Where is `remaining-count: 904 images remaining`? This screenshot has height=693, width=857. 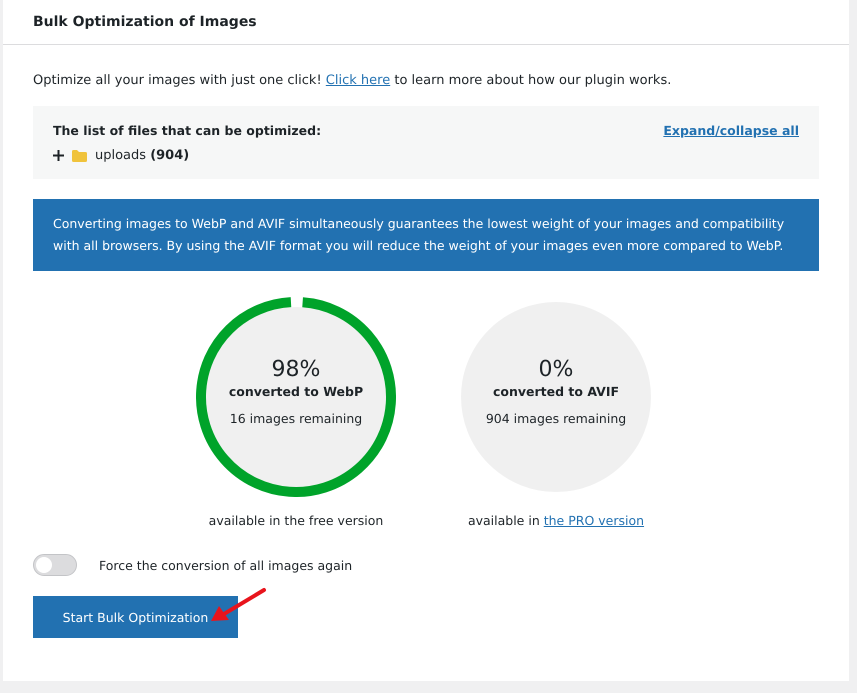 remaining-count: 904 images remaining is located at coordinates (556, 418).